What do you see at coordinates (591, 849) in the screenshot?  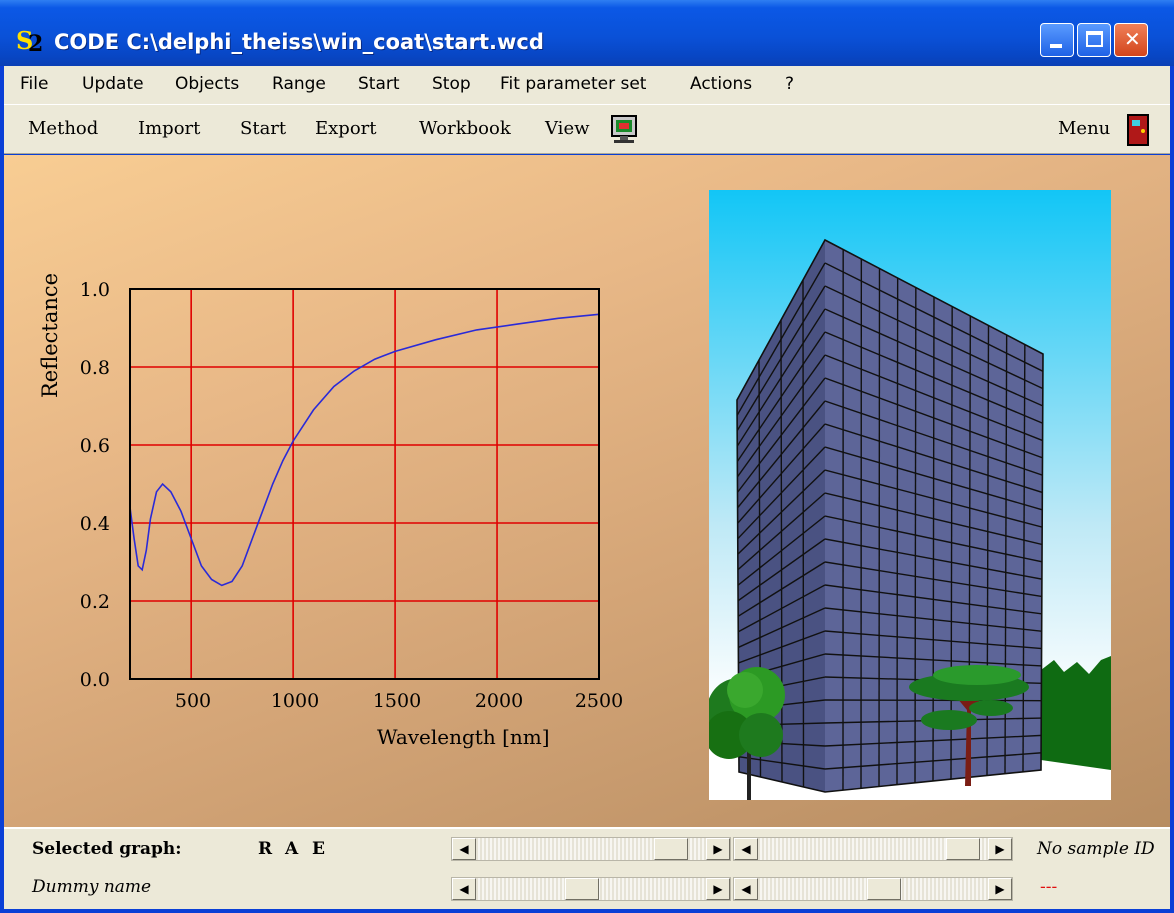 I see `scrollbar-1: ◀ ▶` at bounding box center [591, 849].